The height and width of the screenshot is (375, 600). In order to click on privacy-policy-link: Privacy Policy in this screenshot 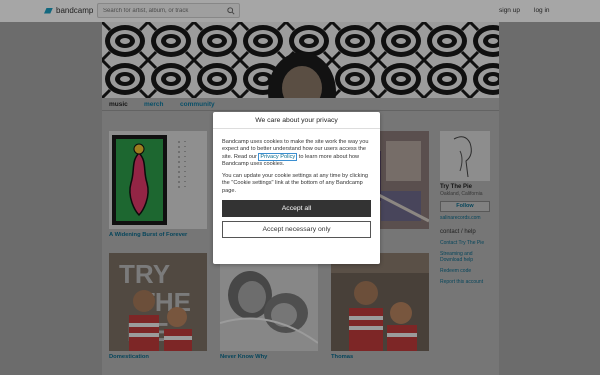, I will do `click(278, 156)`.